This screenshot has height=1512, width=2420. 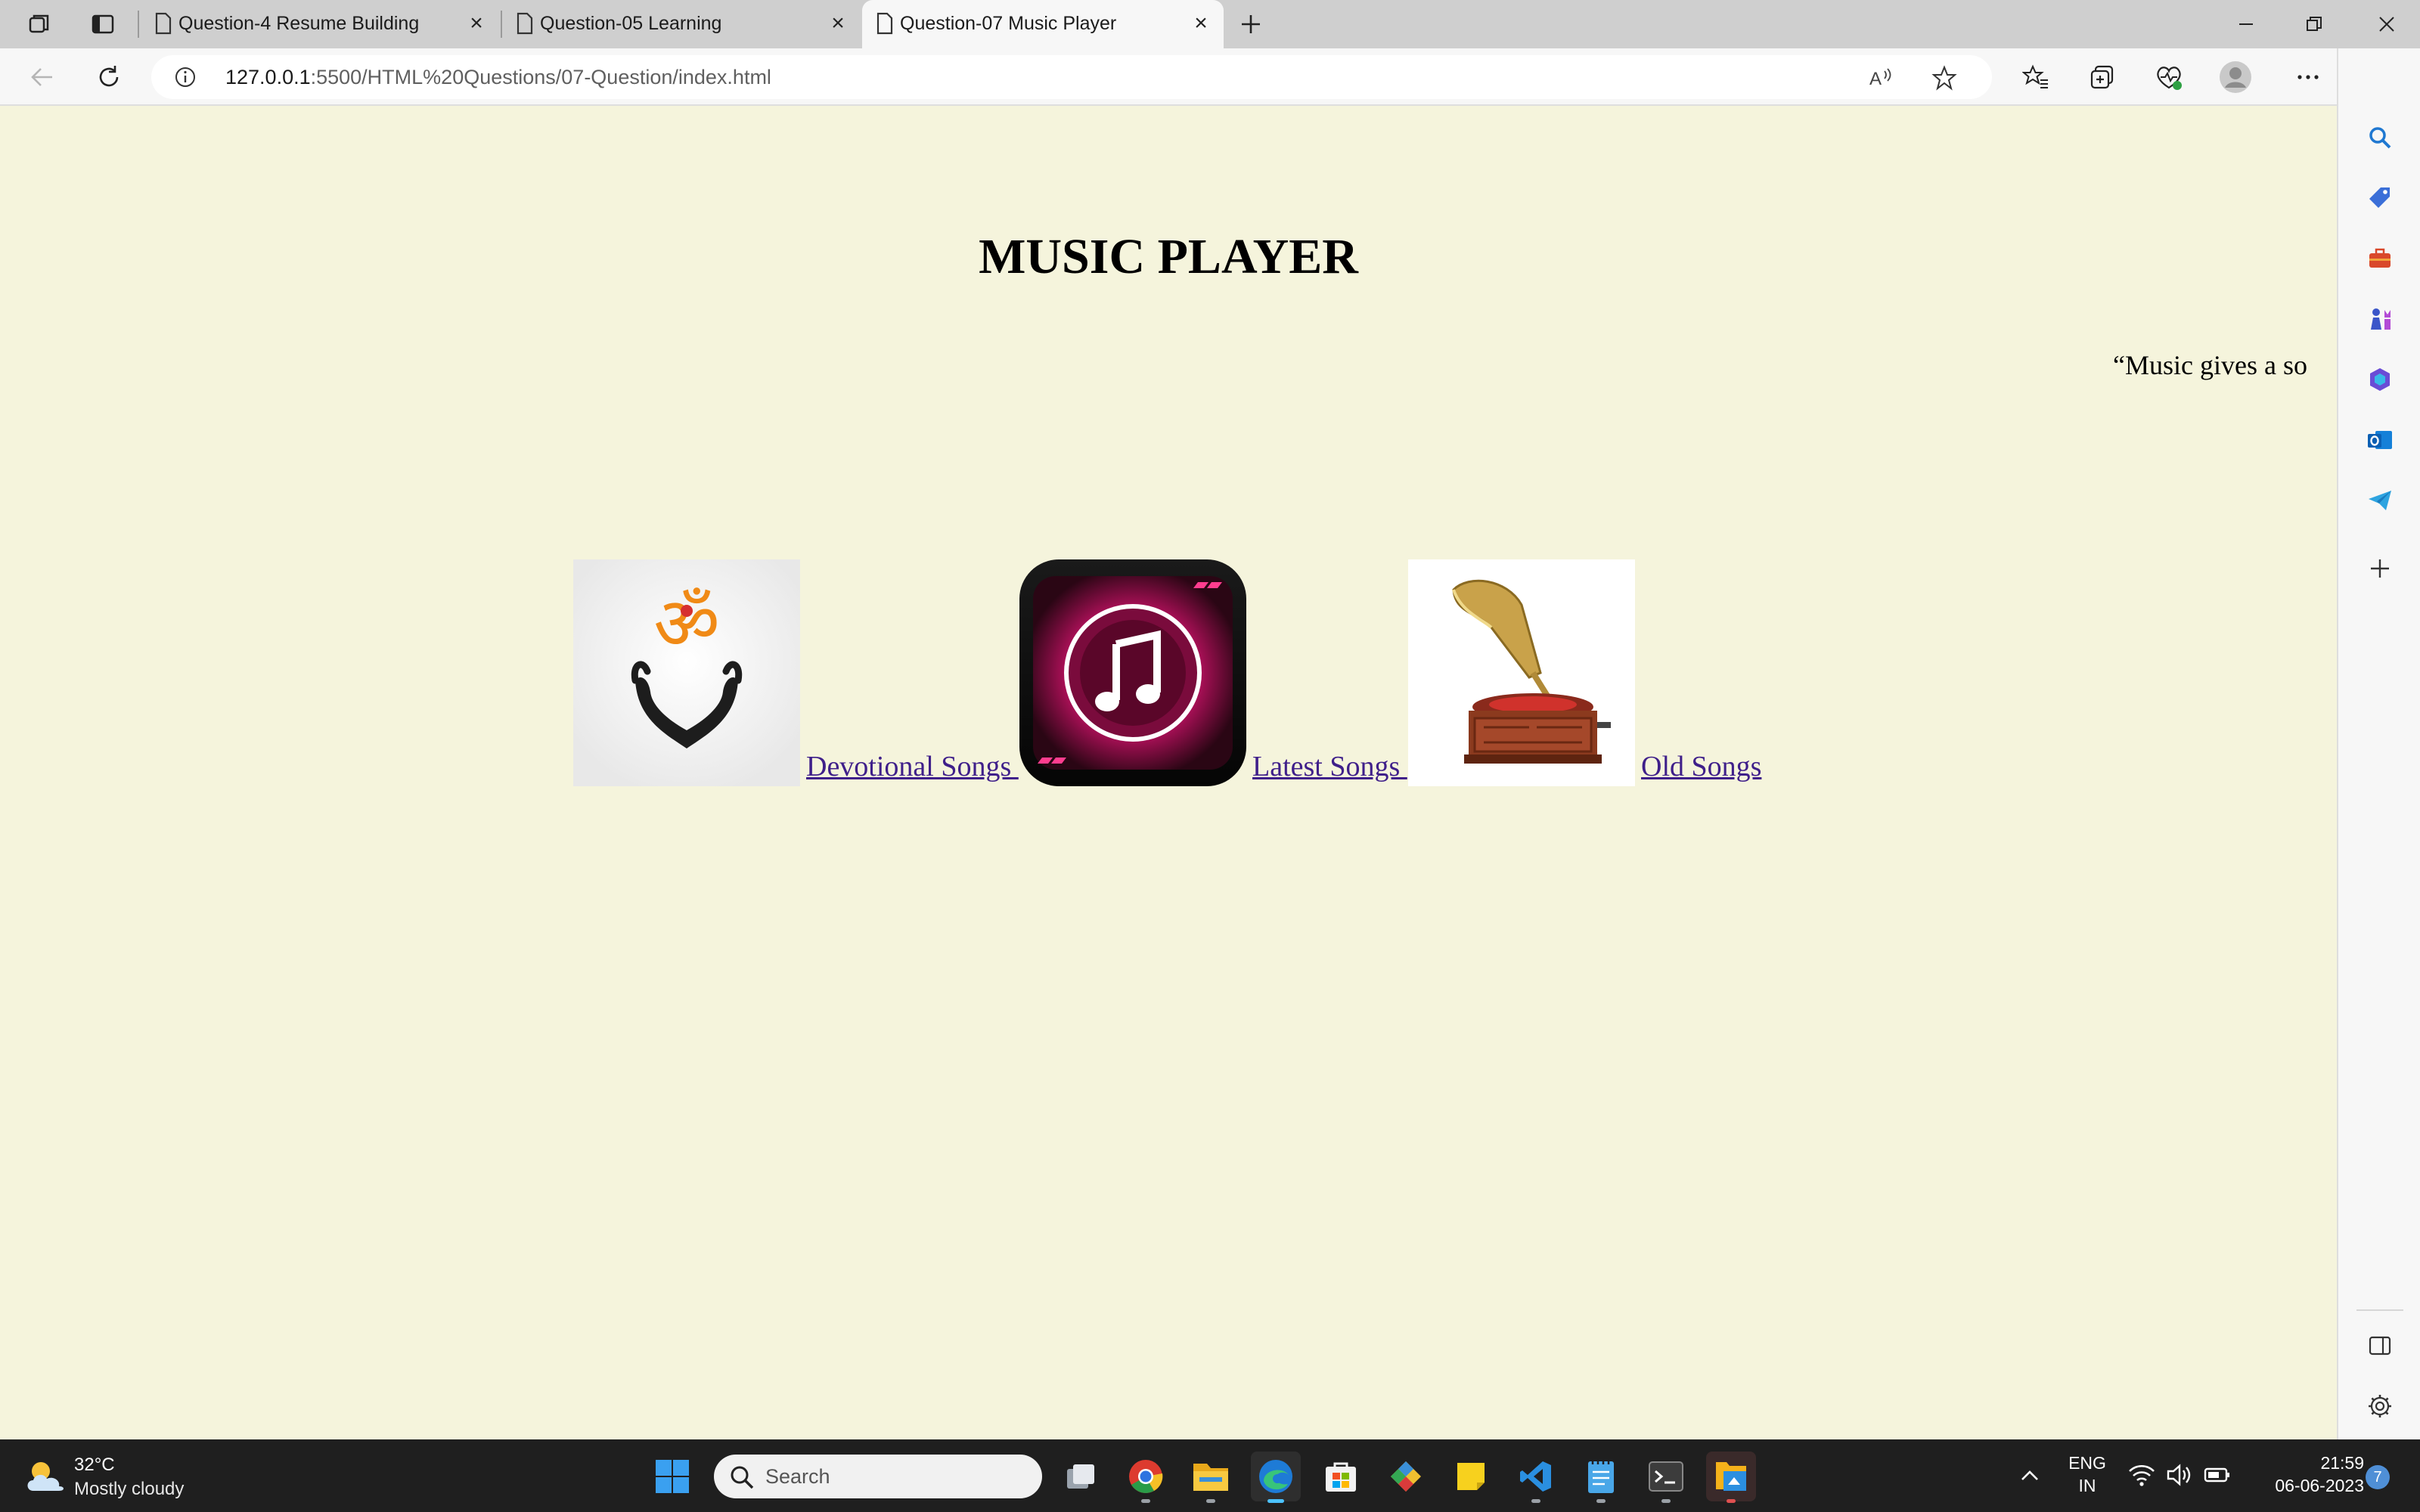 What do you see at coordinates (912, 766) in the screenshot?
I see `devotional-songs-link: Devotional Songs` at bounding box center [912, 766].